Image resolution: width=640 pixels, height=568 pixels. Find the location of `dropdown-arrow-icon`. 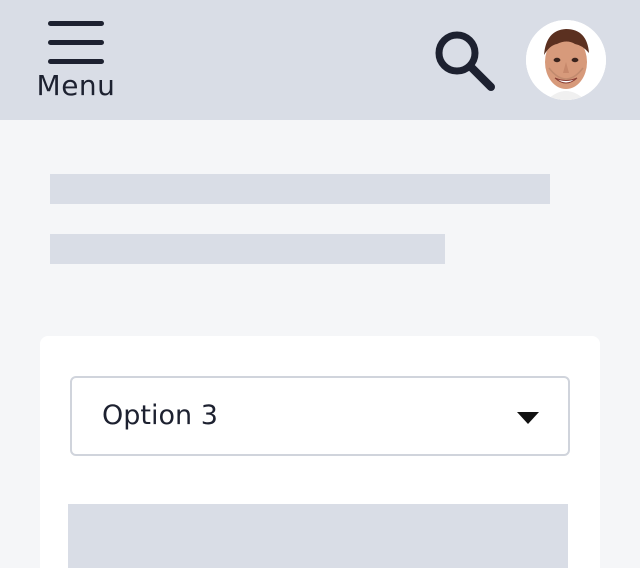

dropdown-arrow-icon is located at coordinates (528, 418).